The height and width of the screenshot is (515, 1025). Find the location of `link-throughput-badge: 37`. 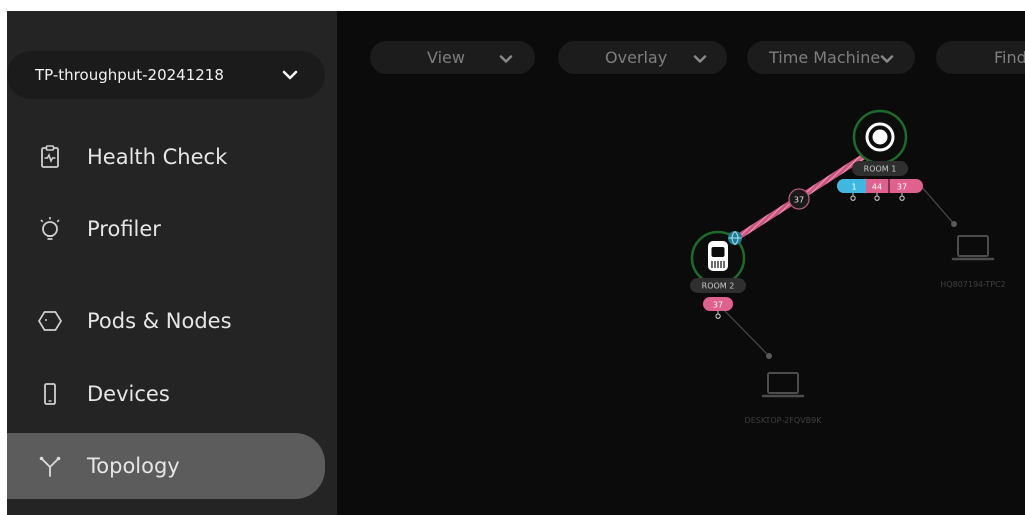

link-throughput-badge: 37 is located at coordinates (799, 199).